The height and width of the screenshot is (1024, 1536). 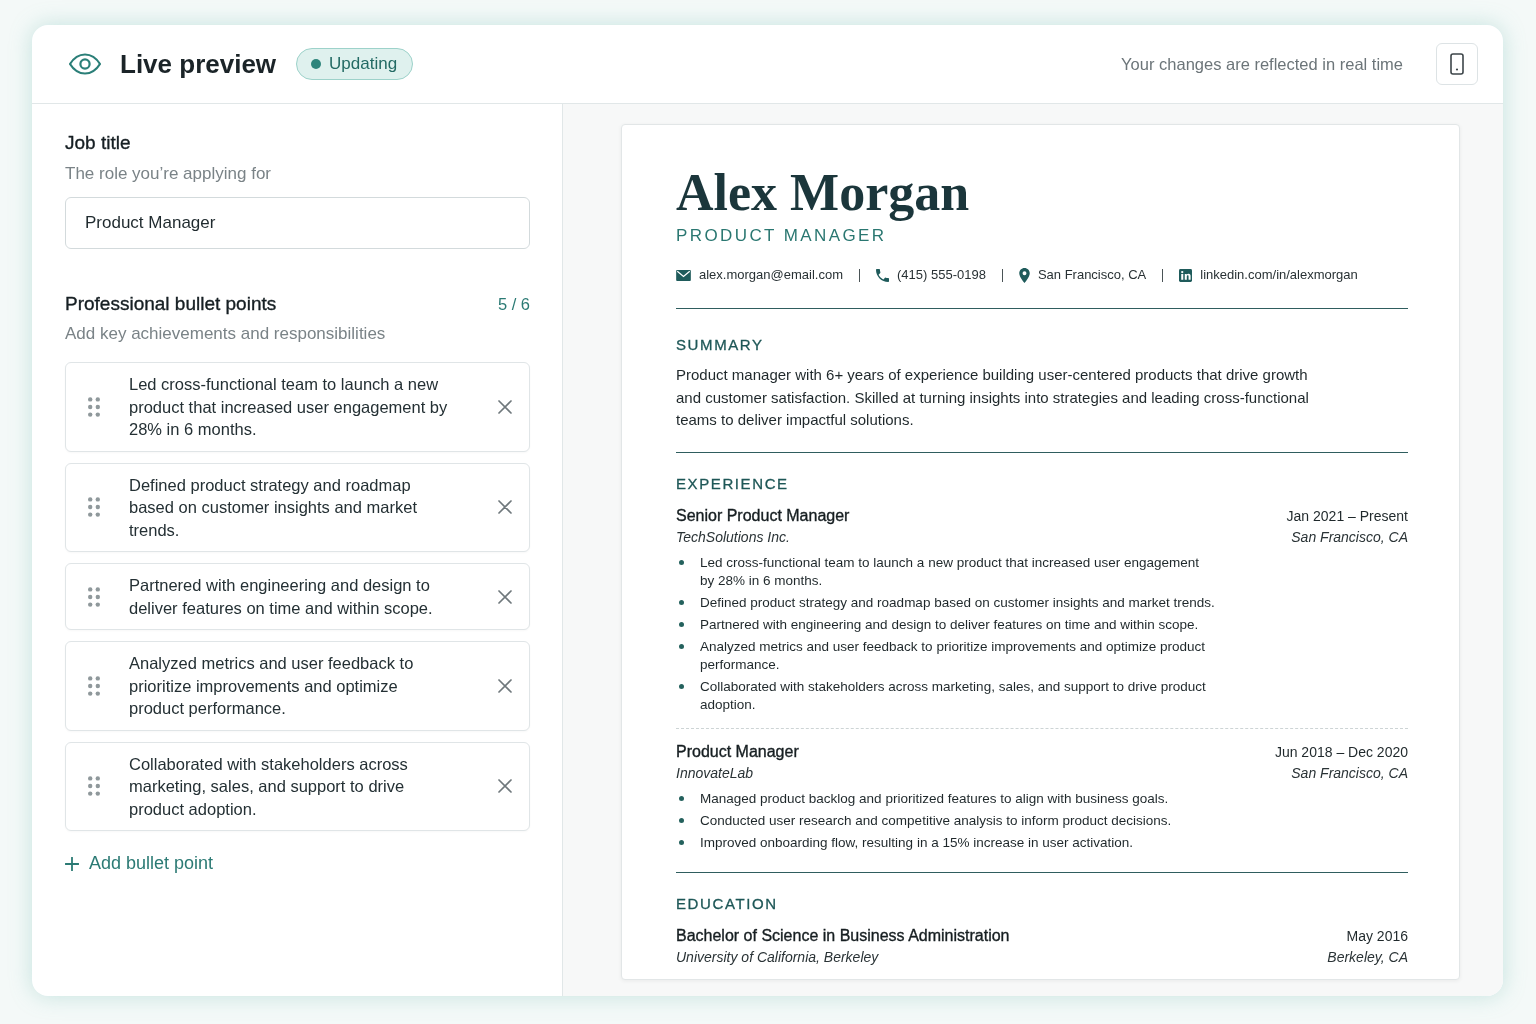 What do you see at coordinates (1341, 752) in the screenshot?
I see `entry-dates: Jun 2018 – Dec 2020` at bounding box center [1341, 752].